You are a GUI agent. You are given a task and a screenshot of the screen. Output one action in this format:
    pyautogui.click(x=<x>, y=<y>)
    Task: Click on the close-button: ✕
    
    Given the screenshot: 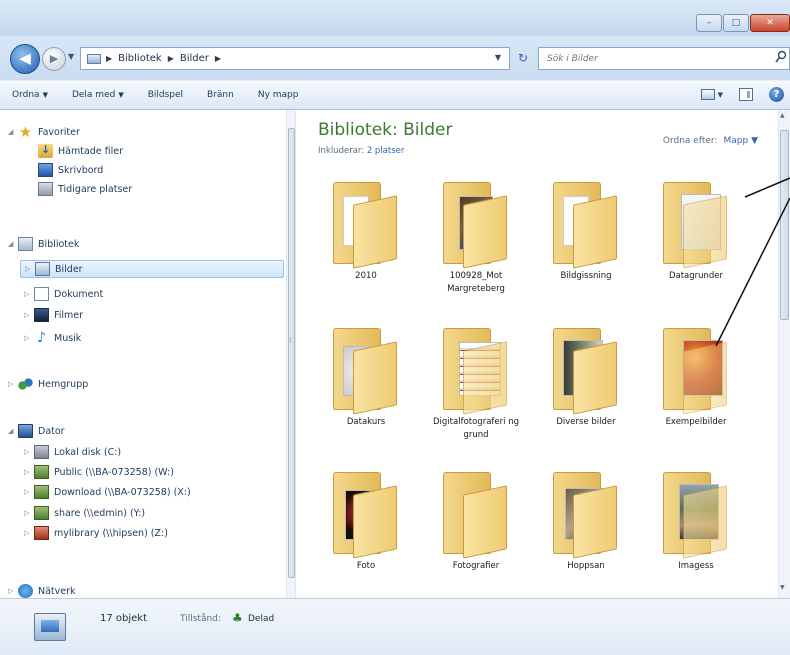 What is the action you would take?
    pyautogui.click(x=770, y=23)
    